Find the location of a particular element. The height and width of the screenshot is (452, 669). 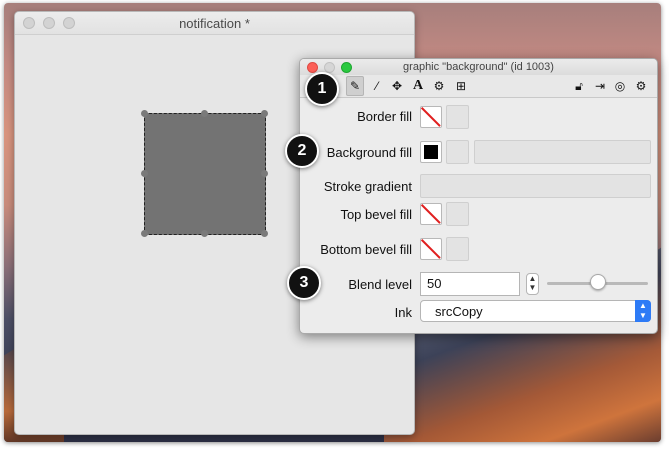

callout-badge-3: 3 is located at coordinates (304, 283).